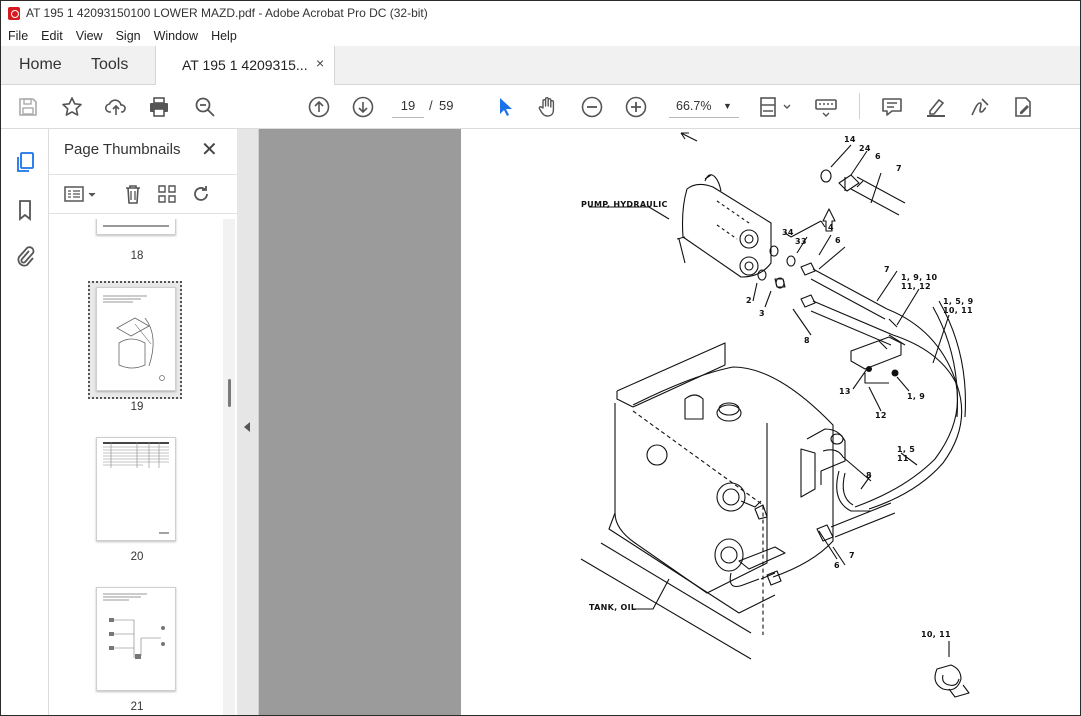  I want to click on label-pump-hydraulic: PUMP, HYDRAULIC, so click(624, 204).